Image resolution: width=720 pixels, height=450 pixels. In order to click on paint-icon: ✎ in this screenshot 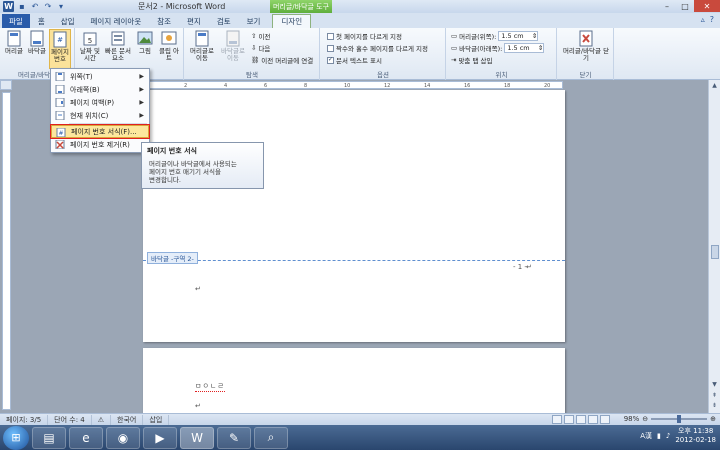, I will do `click(234, 437)`.